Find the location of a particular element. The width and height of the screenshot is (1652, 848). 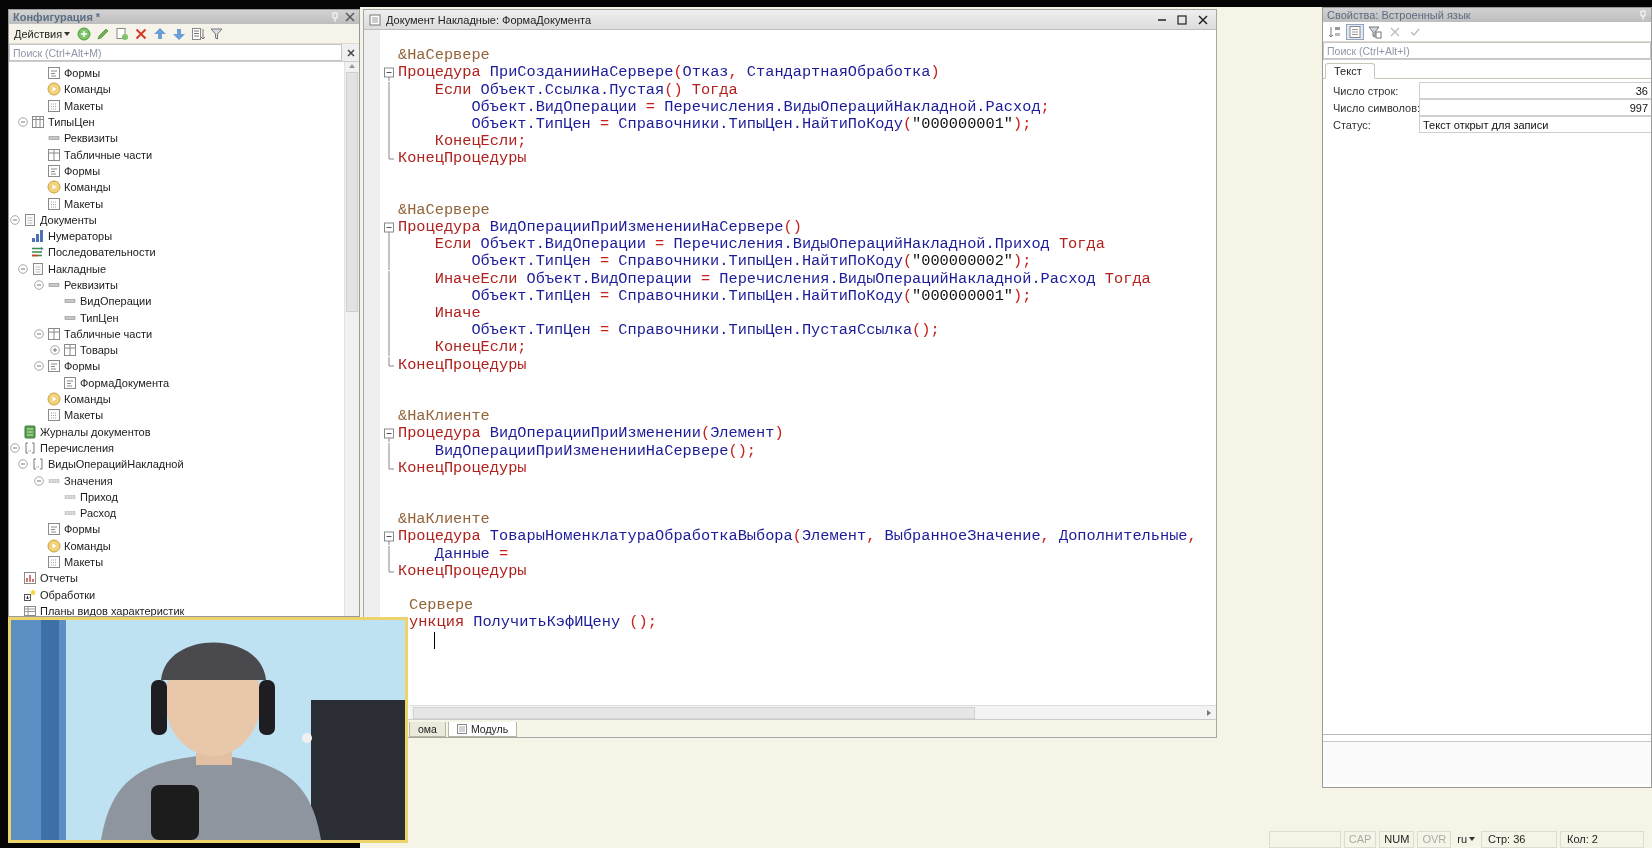

maximize-button is located at coordinates (1182, 19).